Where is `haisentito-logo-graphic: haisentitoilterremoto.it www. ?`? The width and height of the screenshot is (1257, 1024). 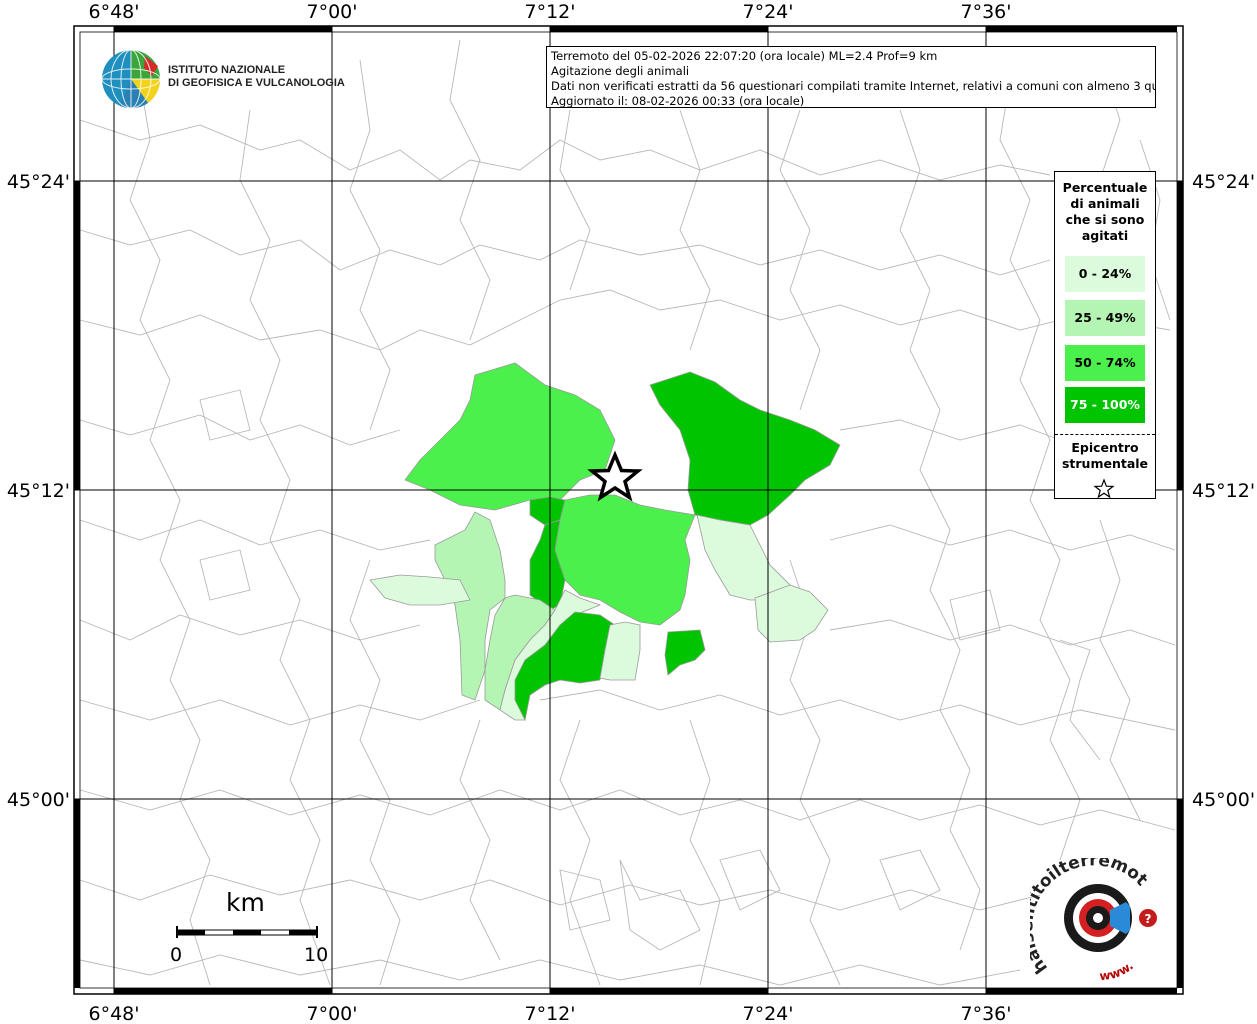 haisentito-logo-graphic: haisentitoilterremoto.it www. ? is located at coordinates (1087, 913).